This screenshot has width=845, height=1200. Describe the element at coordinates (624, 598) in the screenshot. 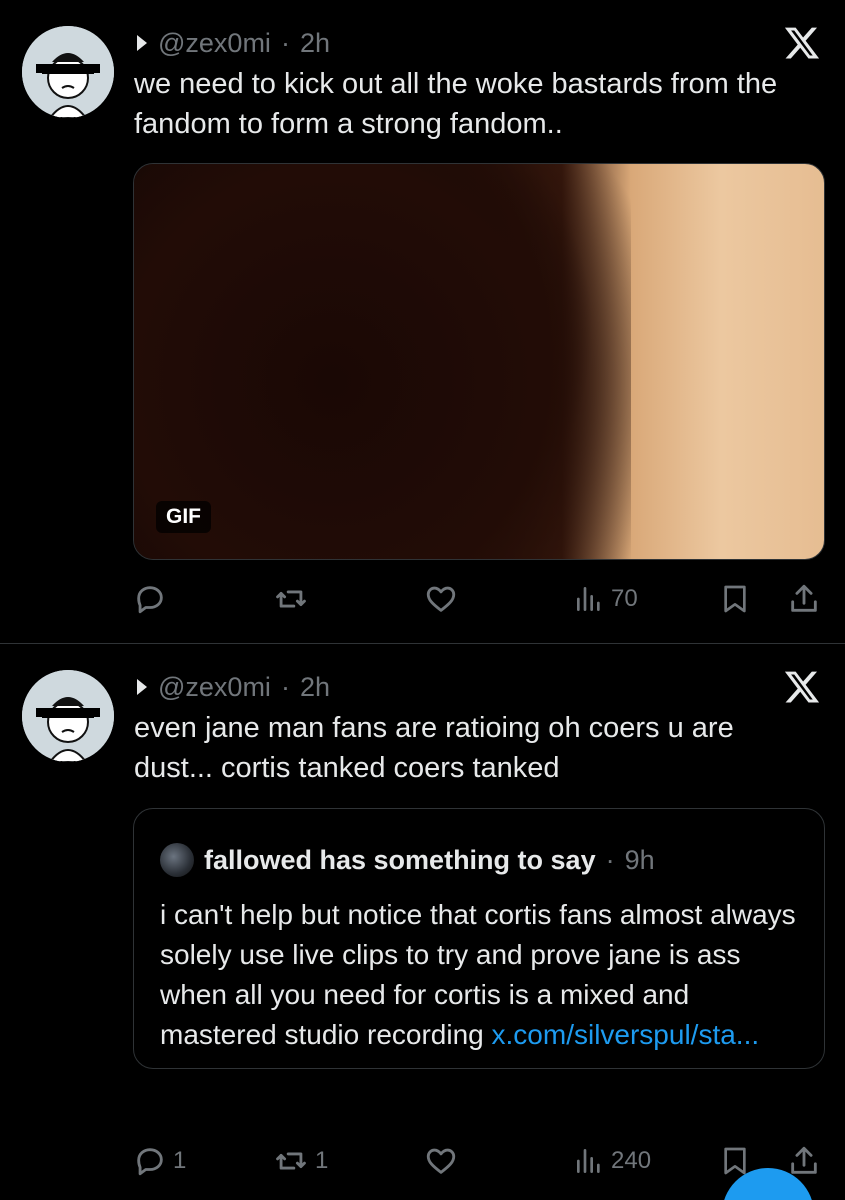

I see `views-count: 70` at that location.